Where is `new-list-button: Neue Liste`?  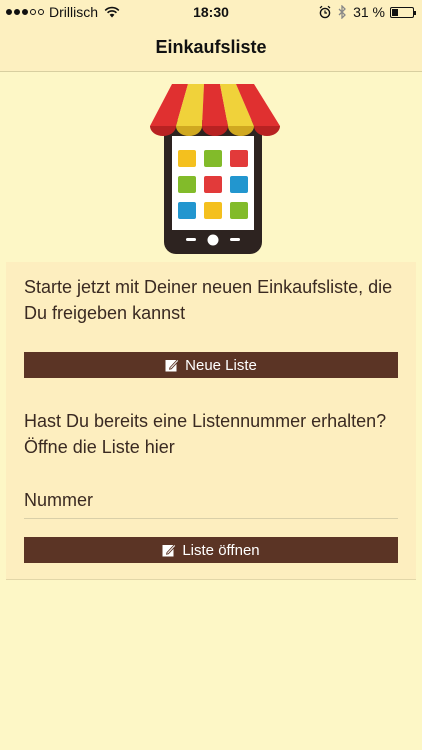 new-list-button: Neue Liste is located at coordinates (211, 365).